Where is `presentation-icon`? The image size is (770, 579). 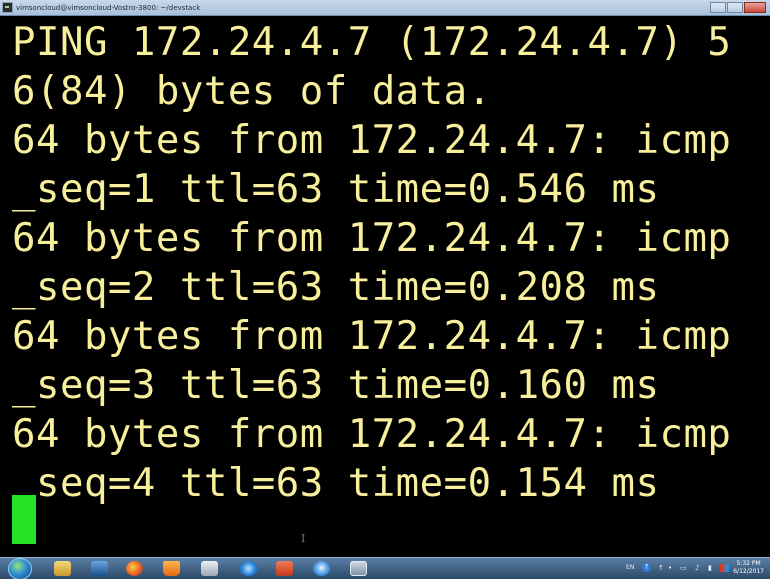
presentation-icon is located at coordinates (284, 568).